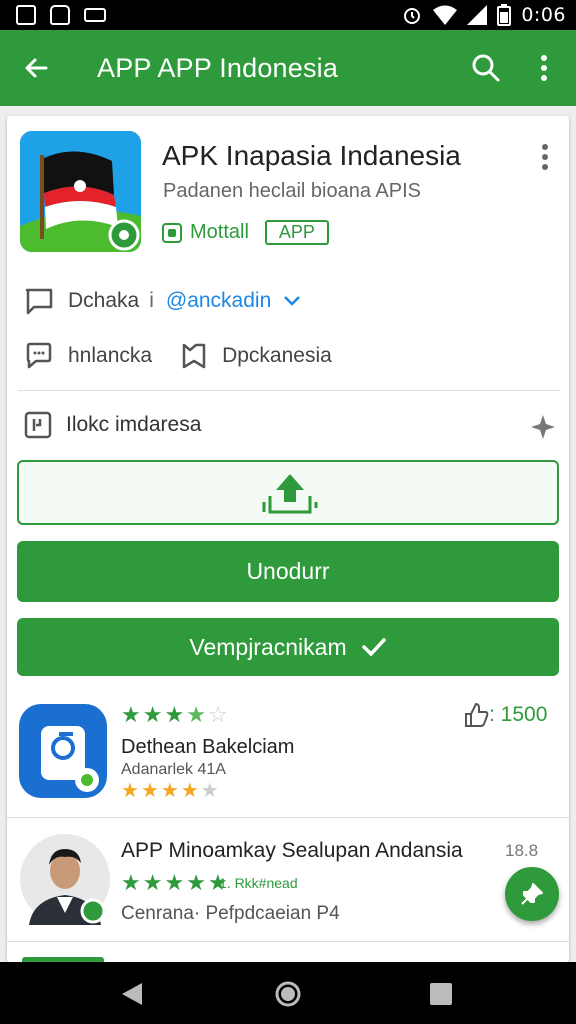 The width and height of the screenshot is (576, 1024). I want to click on avatar, so click(65, 879).